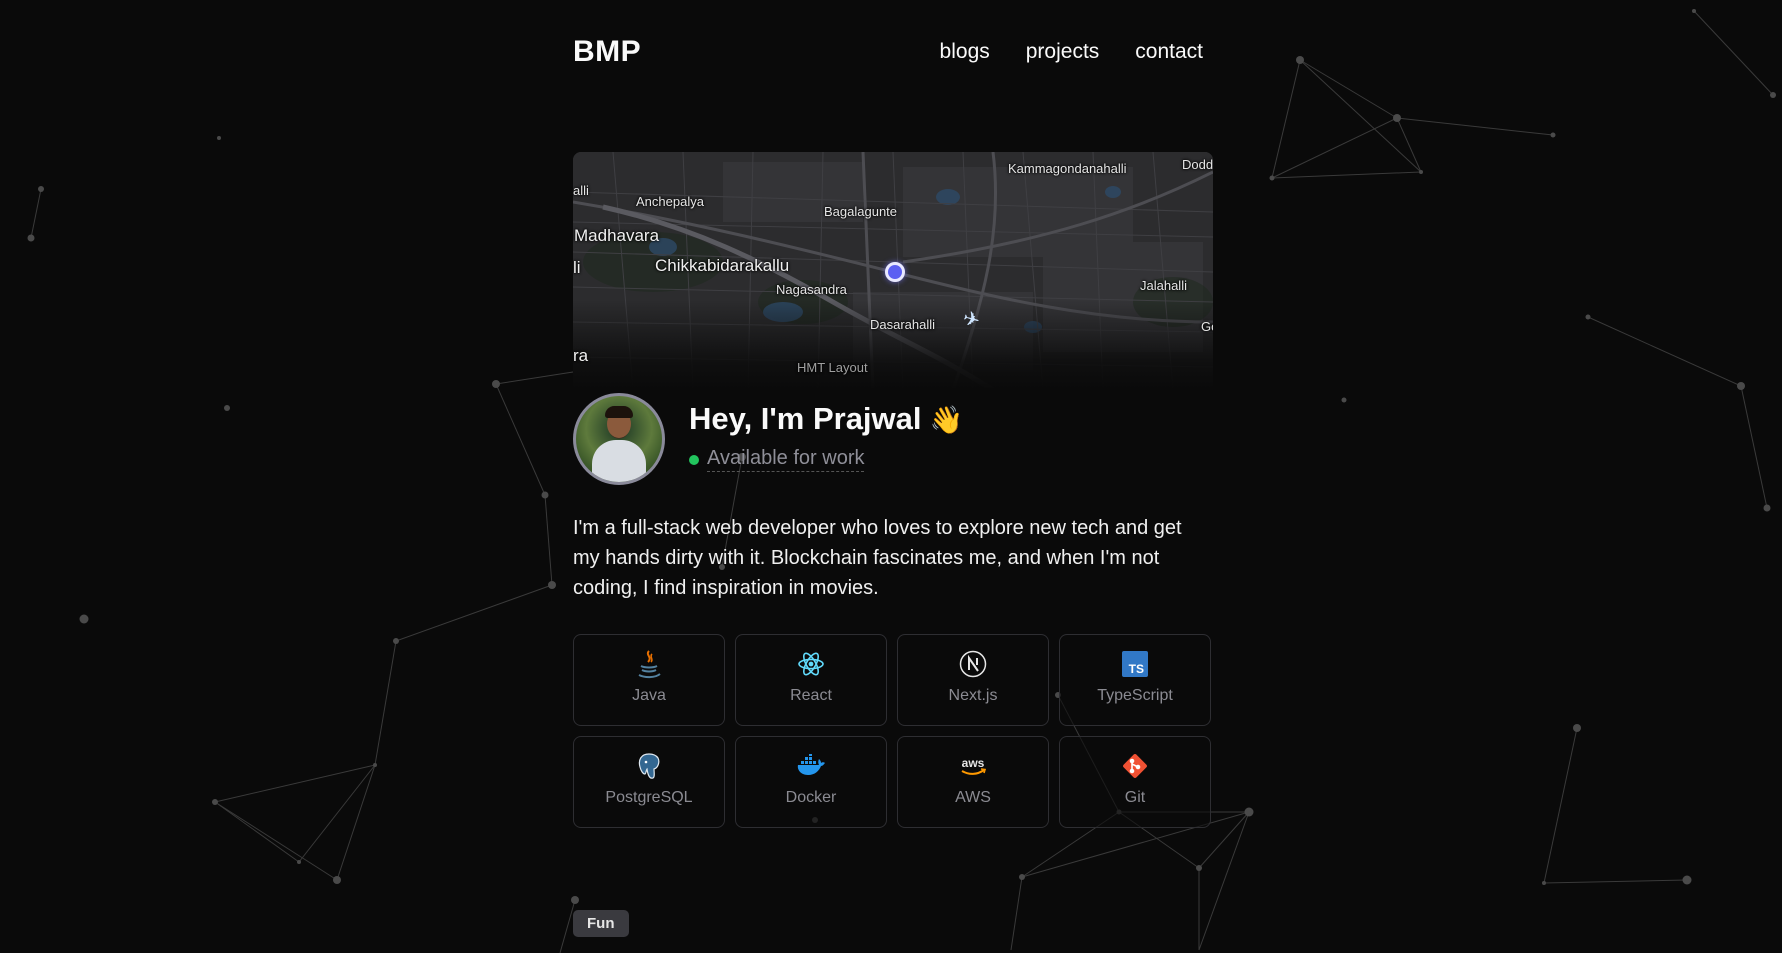 The height and width of the screenshot is (953, 1782). I want to click on skill-card-nextjs: Next.js, so click(973, 680).